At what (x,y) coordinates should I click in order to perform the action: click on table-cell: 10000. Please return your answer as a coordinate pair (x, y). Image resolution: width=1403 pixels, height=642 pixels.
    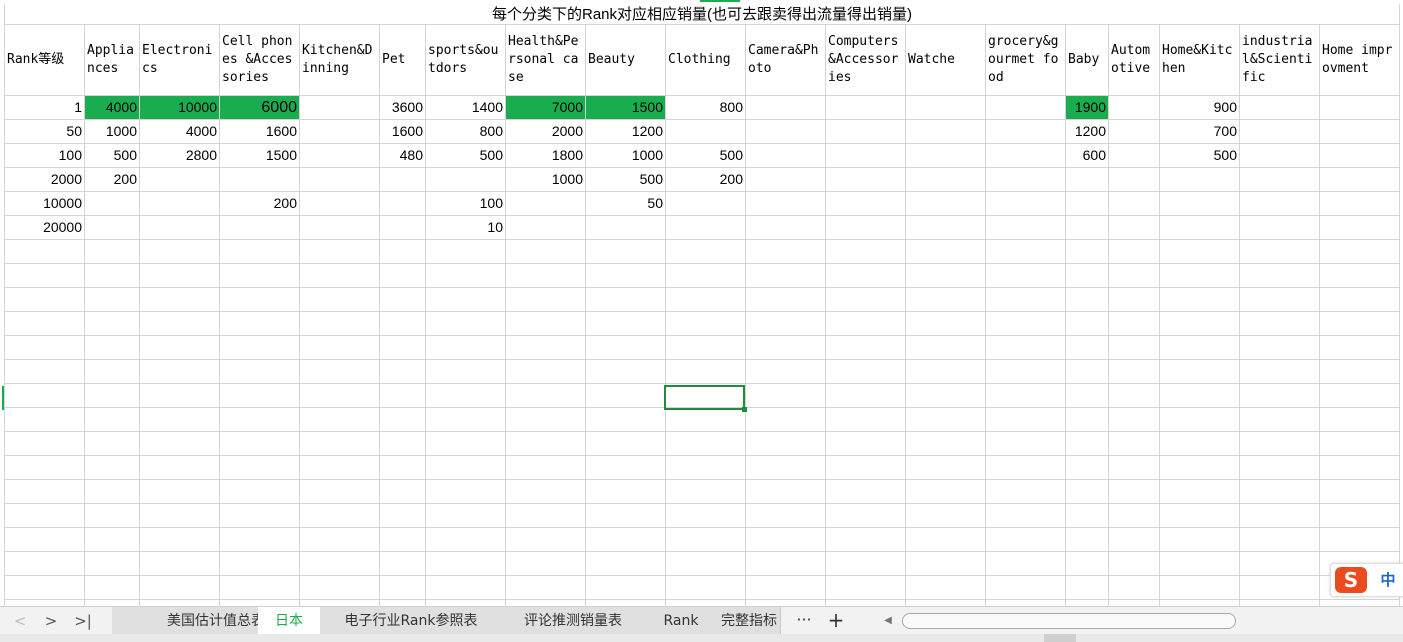
    Looking at the image, I should click on (179, 107).